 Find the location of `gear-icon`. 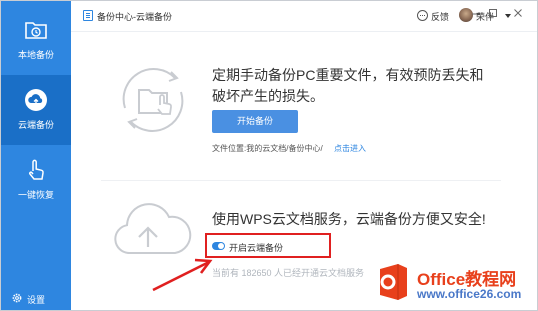

gear-icon is located at coordinates (17, 298).